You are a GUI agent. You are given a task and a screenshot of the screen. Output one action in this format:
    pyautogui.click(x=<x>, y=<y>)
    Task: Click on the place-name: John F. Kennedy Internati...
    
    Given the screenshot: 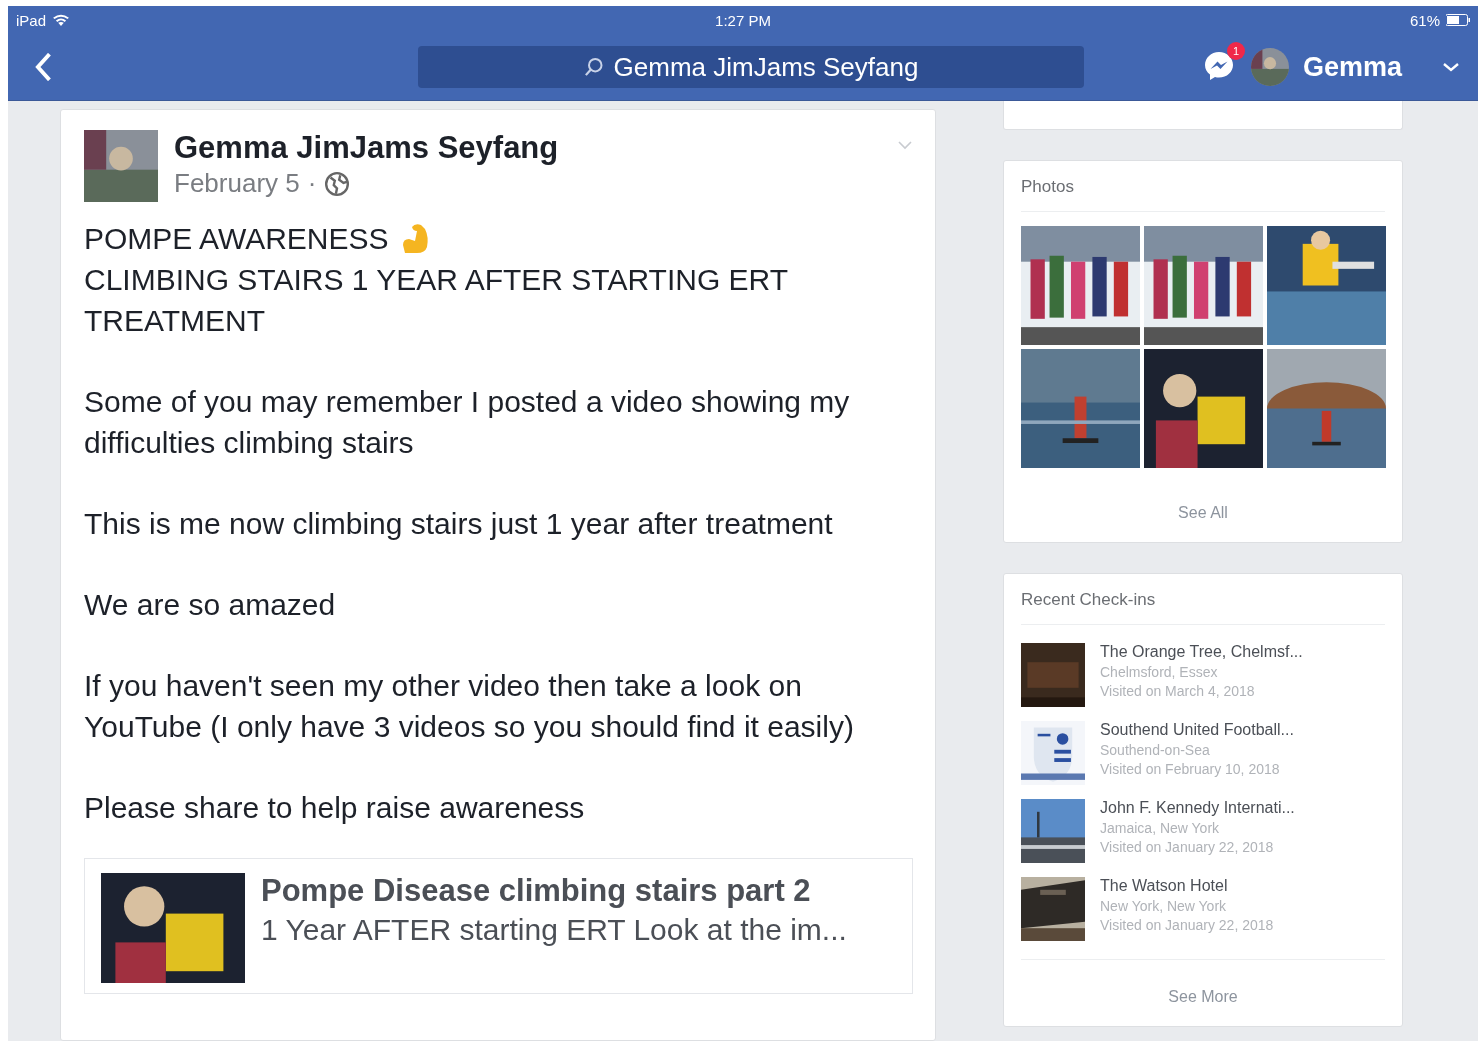 What is the action you would take?
    pyautogui.click(x=1197, y=808)
    